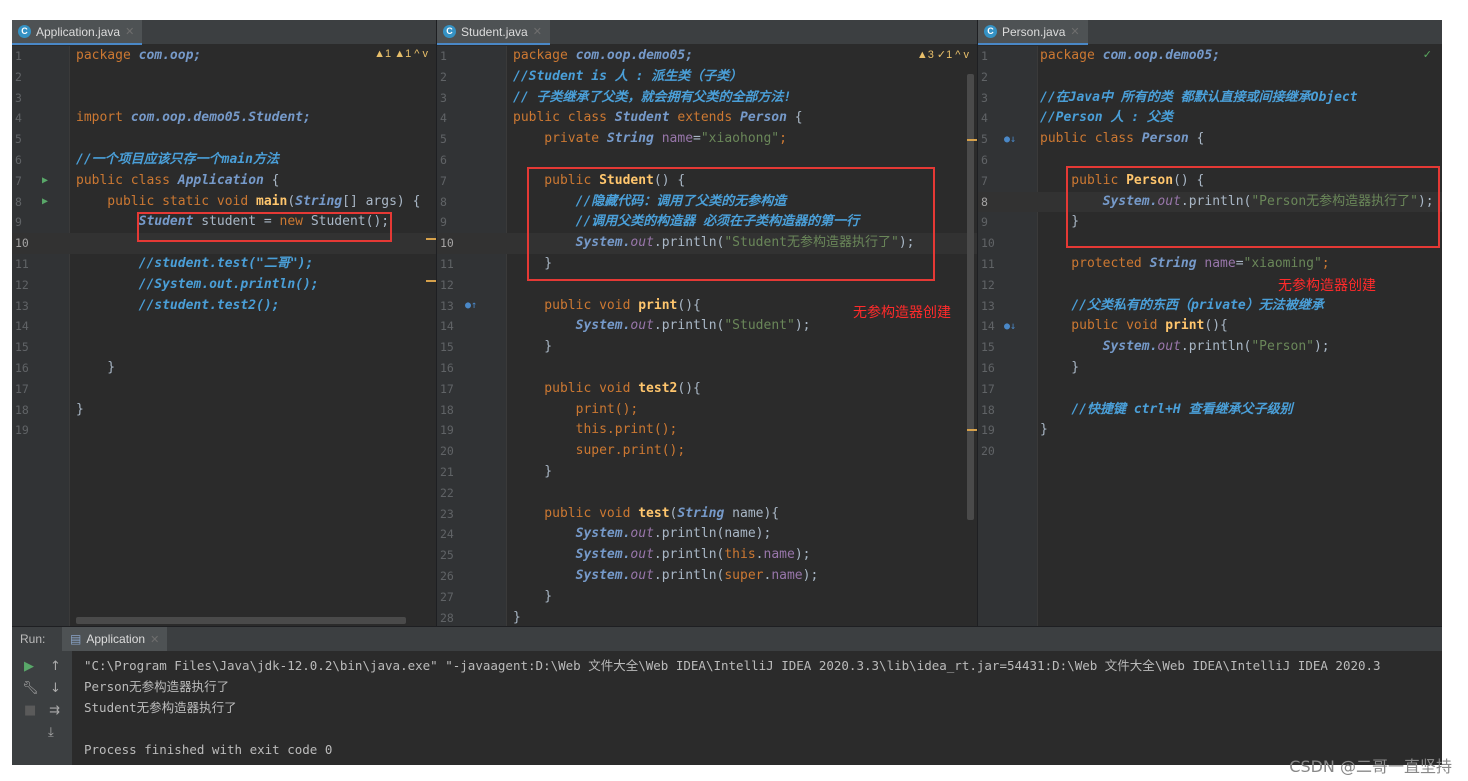 The height and width of the screenshot is (781, 1468). I want to click on code-line: 4 public class Student extends Person {, so click(707, 118).